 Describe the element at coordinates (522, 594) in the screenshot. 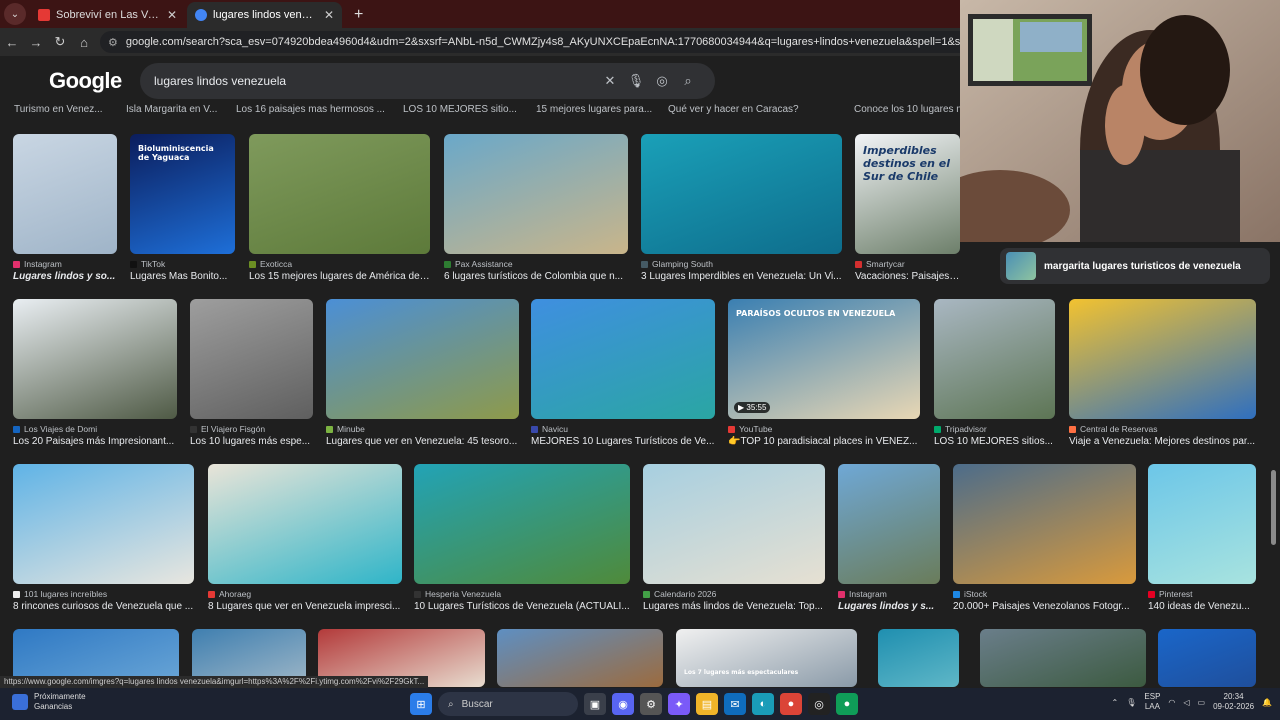

I see `result-source: Hesperia Venezuela` at that location.